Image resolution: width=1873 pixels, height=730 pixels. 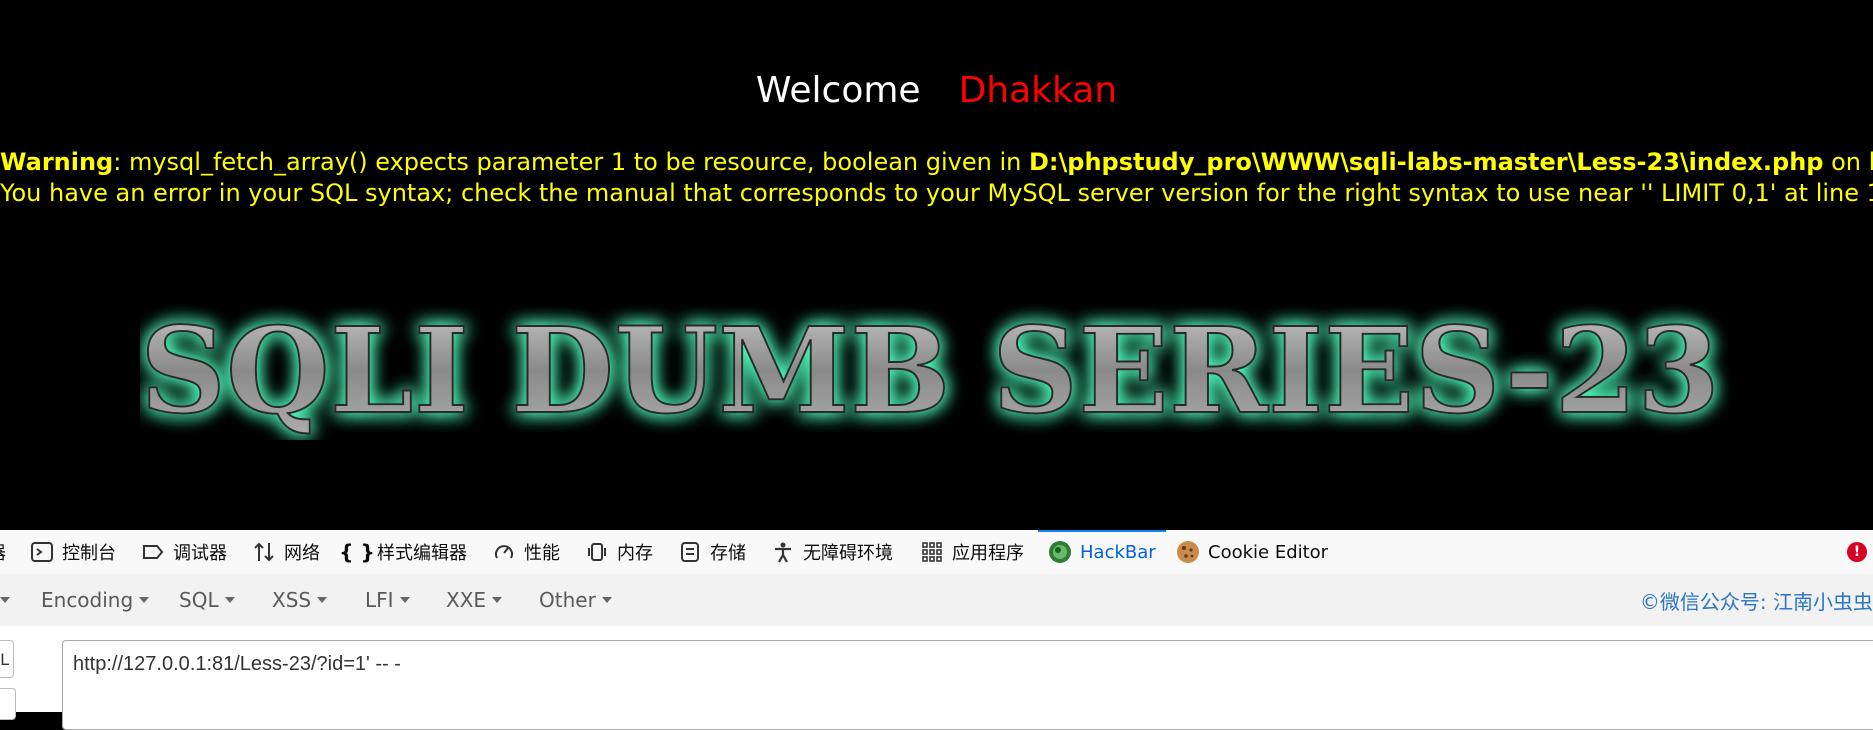 I want to click on tab-label: 内存, so click(x=635, y=553).